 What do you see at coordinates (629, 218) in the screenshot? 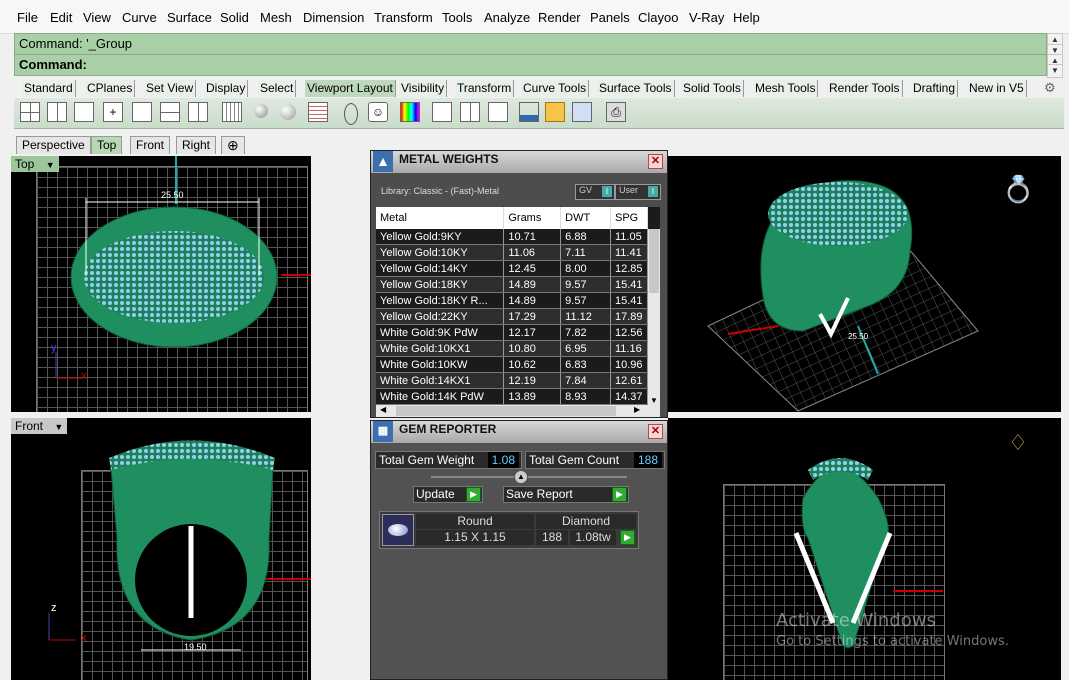
I see `column-header-spg: SPG` at bounding box center [629, 218].